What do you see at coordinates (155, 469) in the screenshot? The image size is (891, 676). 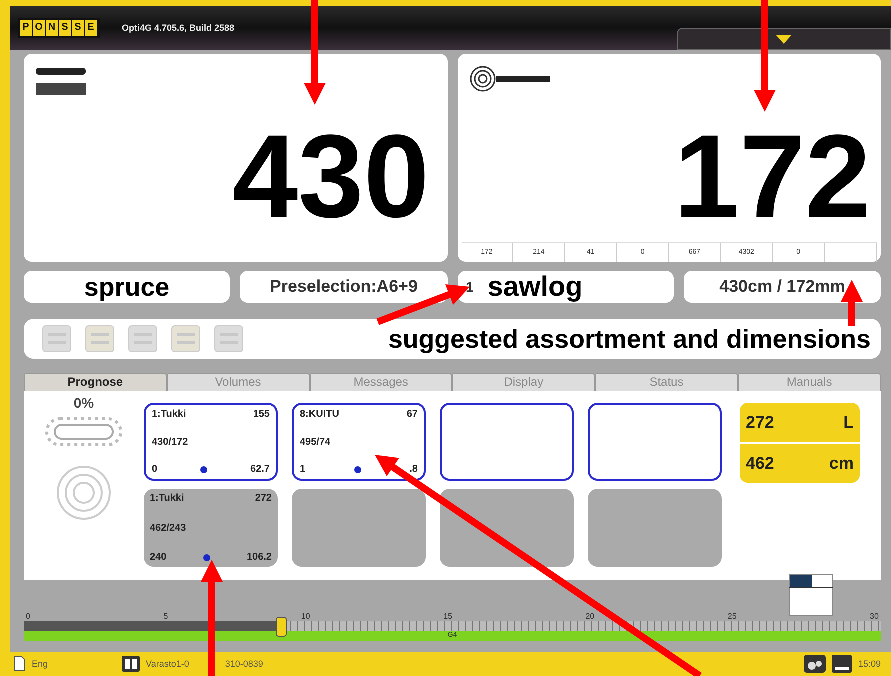 I see `card-left-value: 0` at bounding box center [155, 469].